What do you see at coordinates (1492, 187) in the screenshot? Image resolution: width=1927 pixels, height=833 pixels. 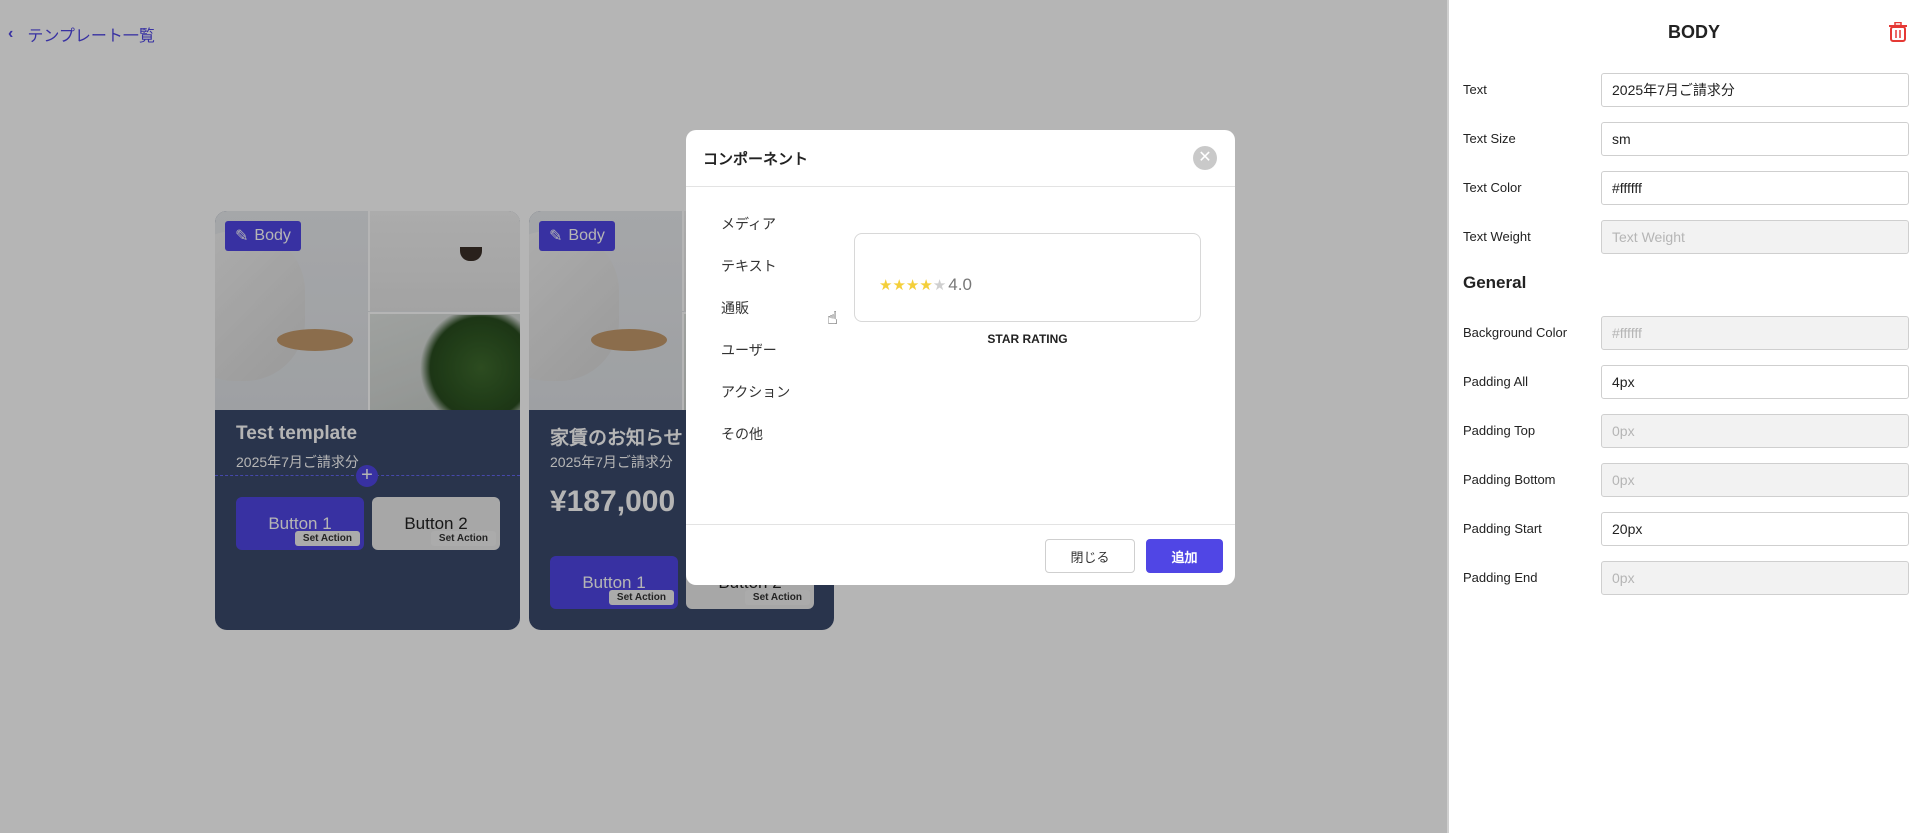 I see `field-label: Text Color` at bounding box center [1492, 187].